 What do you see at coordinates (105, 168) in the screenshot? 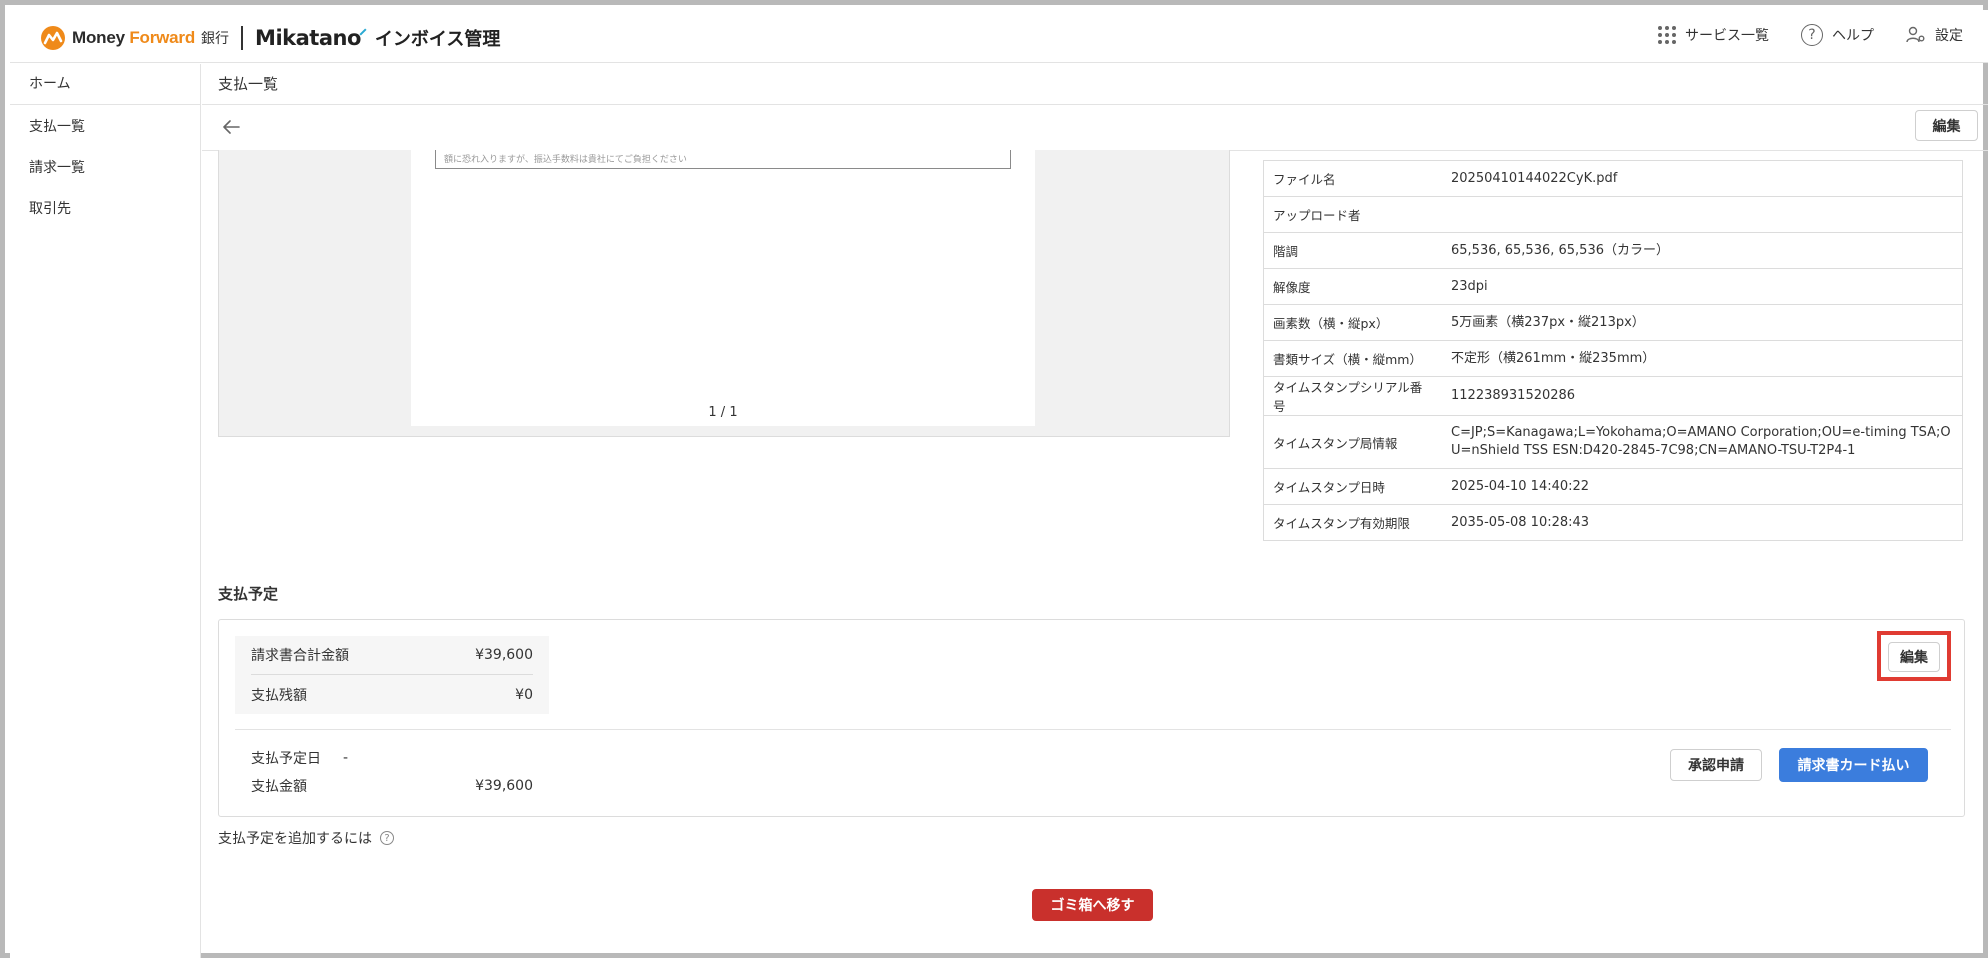
I see `sidebar-item-invoices: 請求一覧` at bounding box center [105, 168].